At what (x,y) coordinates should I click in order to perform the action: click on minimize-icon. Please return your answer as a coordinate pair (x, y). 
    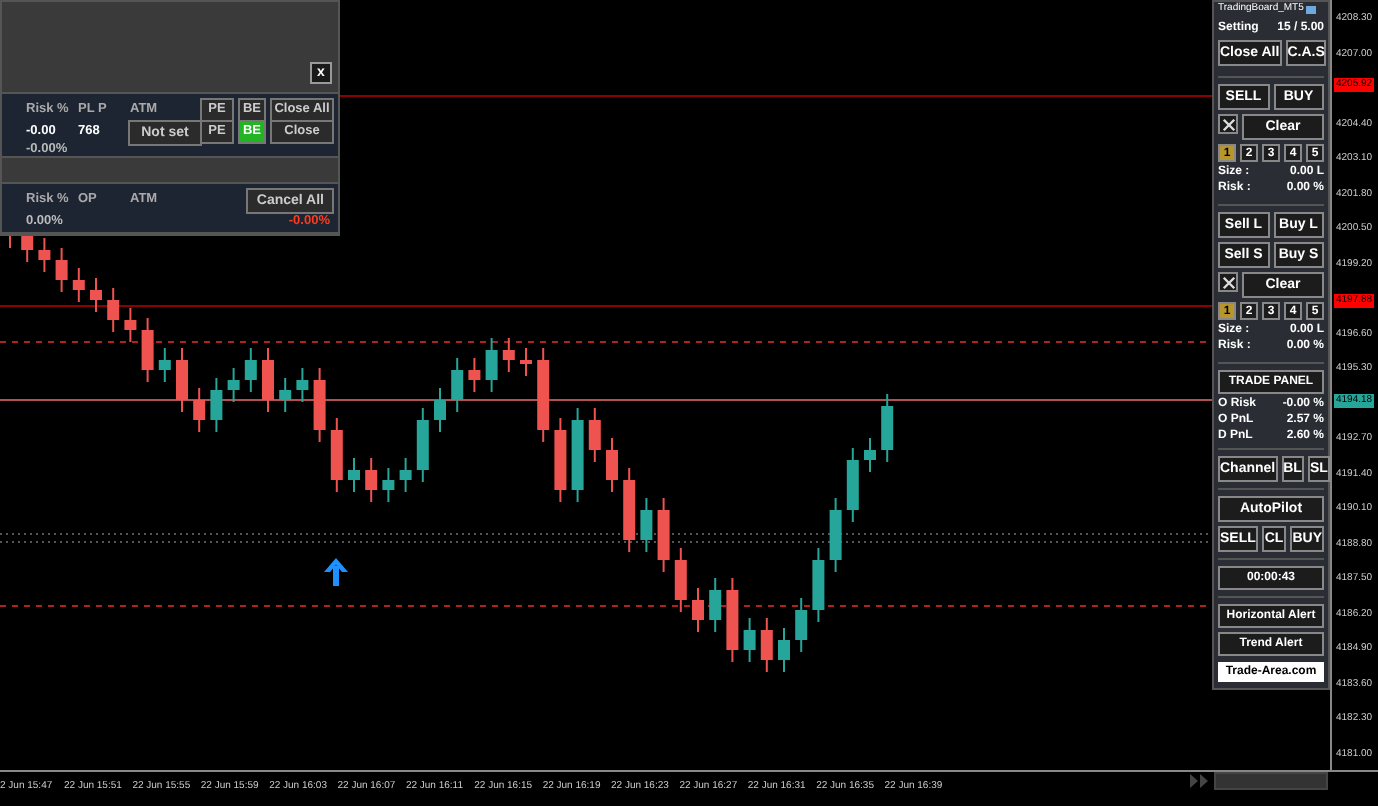
    Looking at the image, I should click on (1310, 9).